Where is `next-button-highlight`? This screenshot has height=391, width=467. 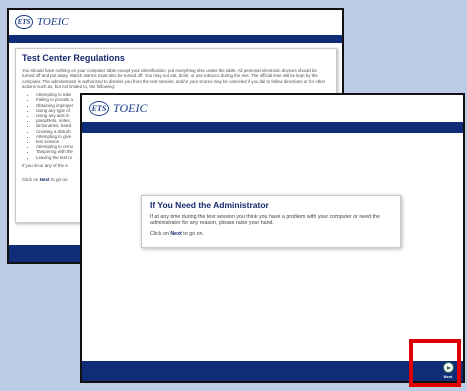 next-button-highlight is located at coordinates (435, 363).